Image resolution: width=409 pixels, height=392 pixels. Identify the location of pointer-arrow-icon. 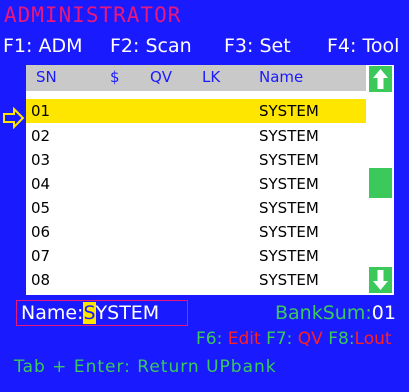
(14, 118).